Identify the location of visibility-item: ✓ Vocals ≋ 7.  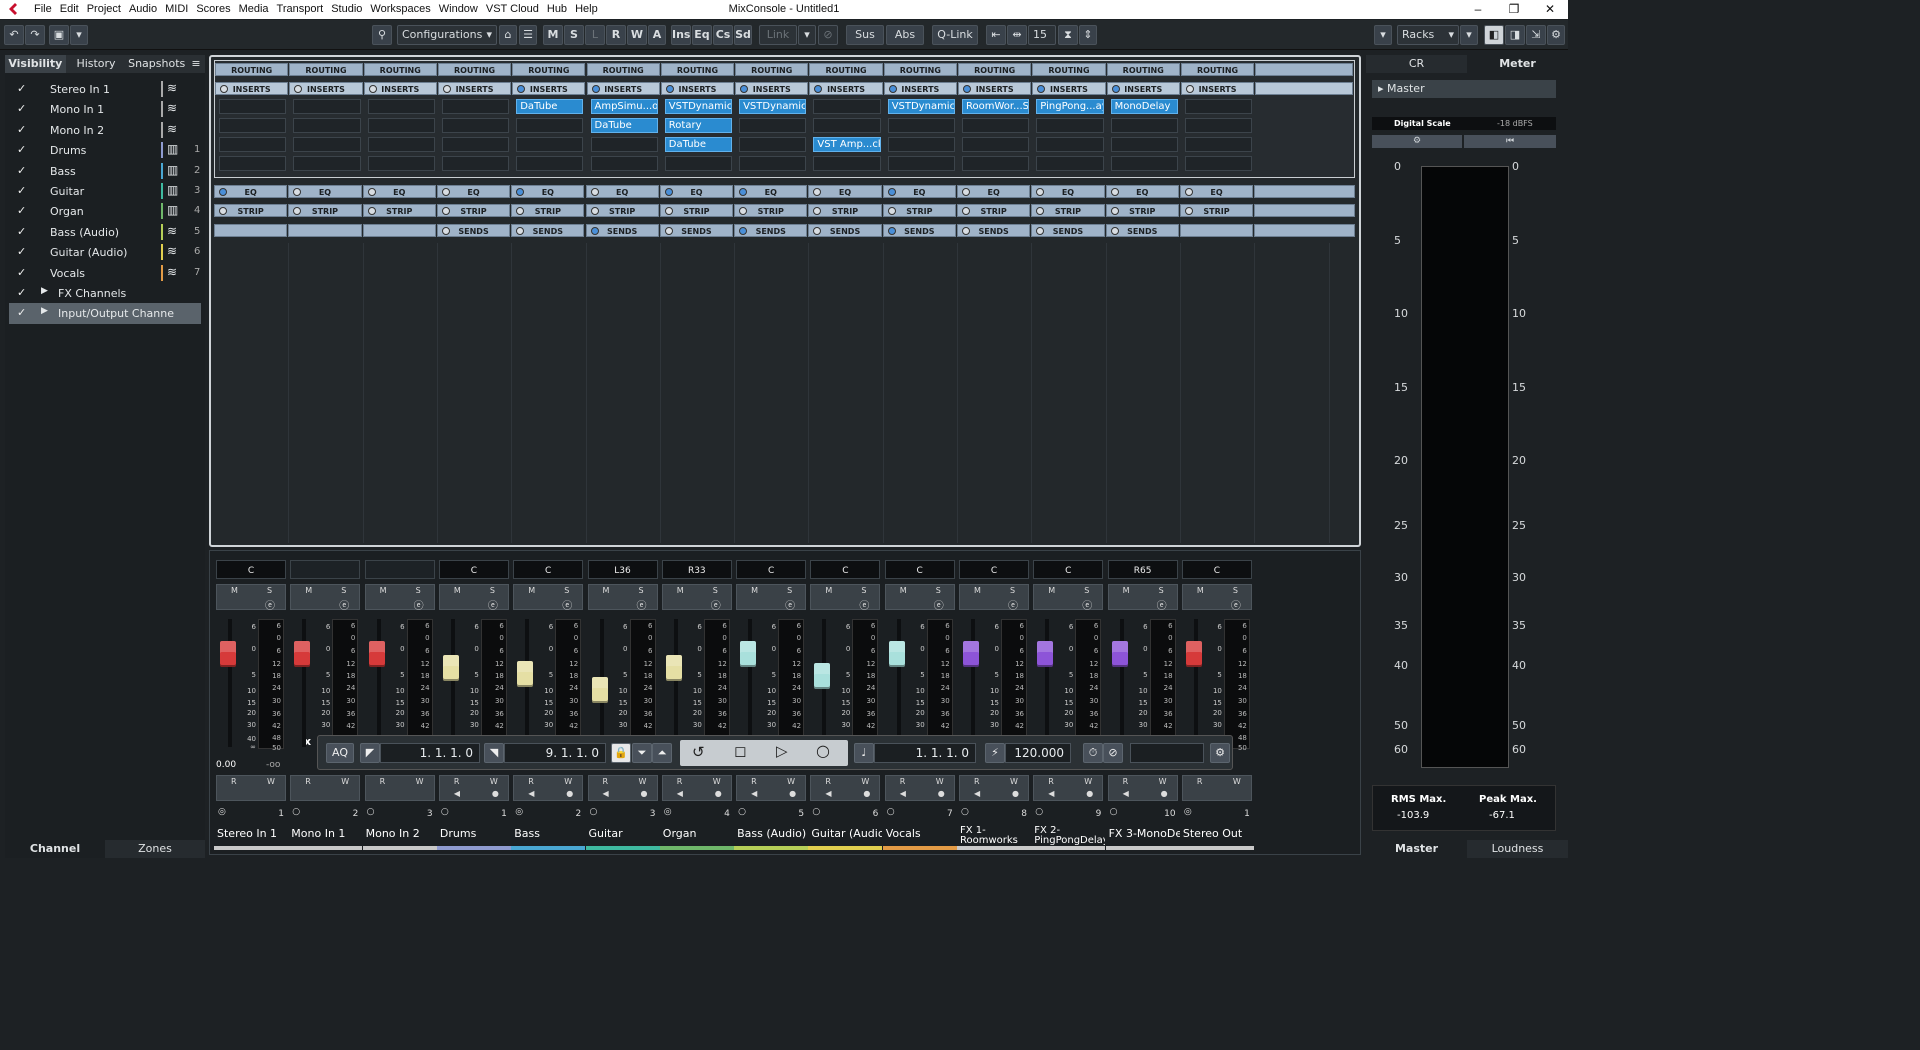
(105, 273).